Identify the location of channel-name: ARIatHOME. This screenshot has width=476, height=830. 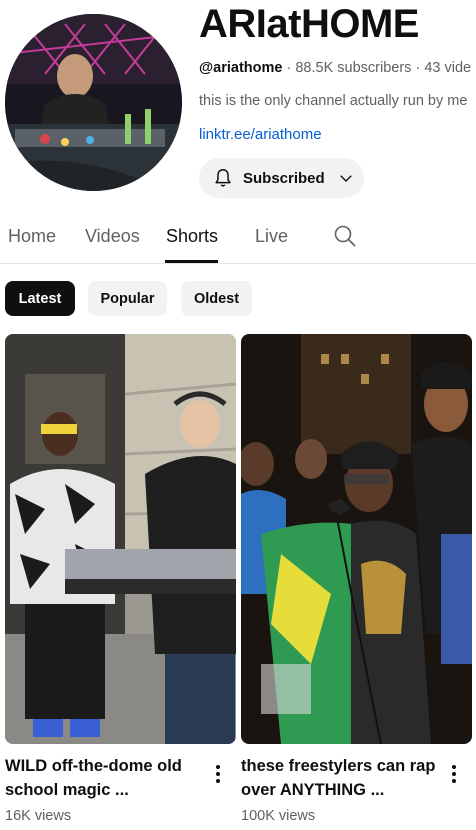
(309, 24).